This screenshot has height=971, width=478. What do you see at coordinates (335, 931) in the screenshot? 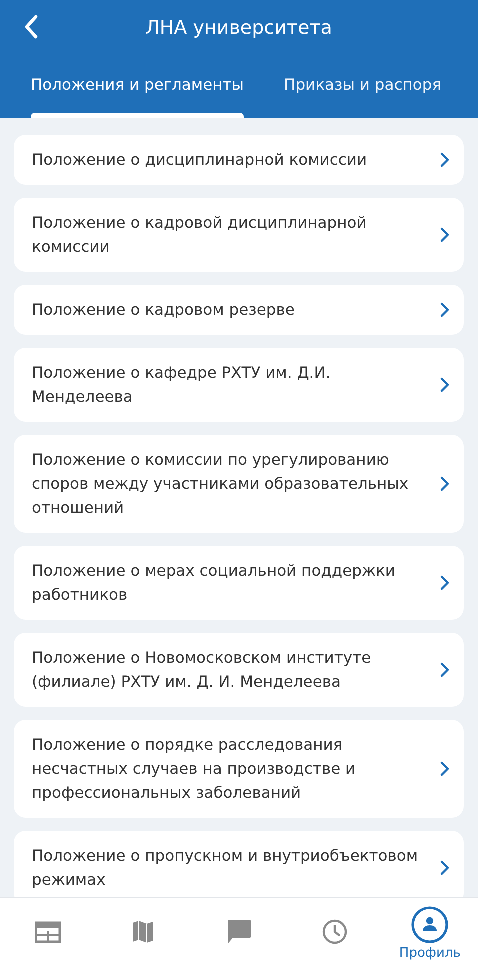
I see `clock-icon` at bounding box center [335, 931].